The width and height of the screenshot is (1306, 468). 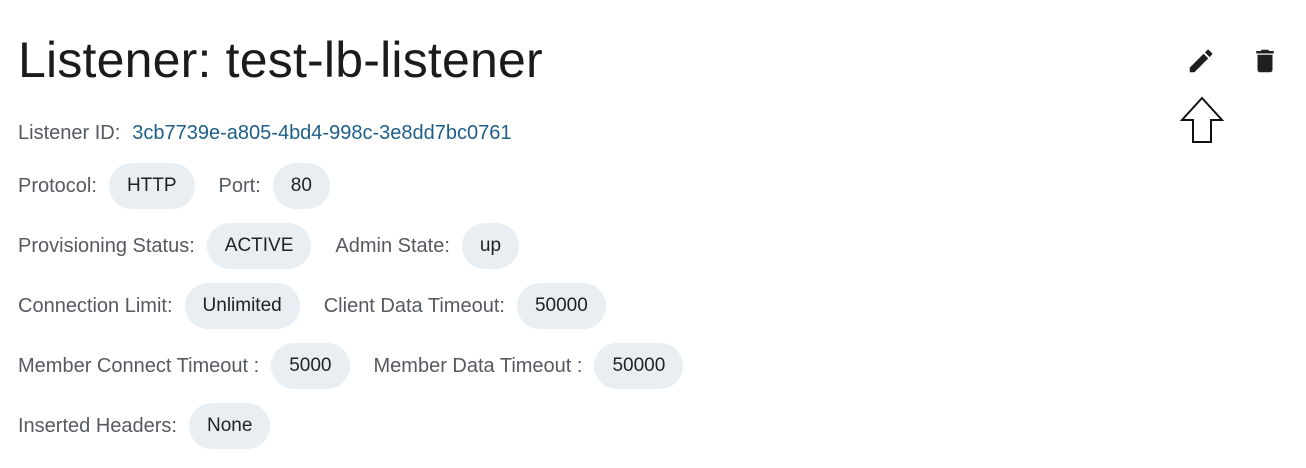 What do you see at coordinates (561, 306) in the screenshot?
I see `client-data-timeout-chip: 50000` at bounding box center [561, 306].